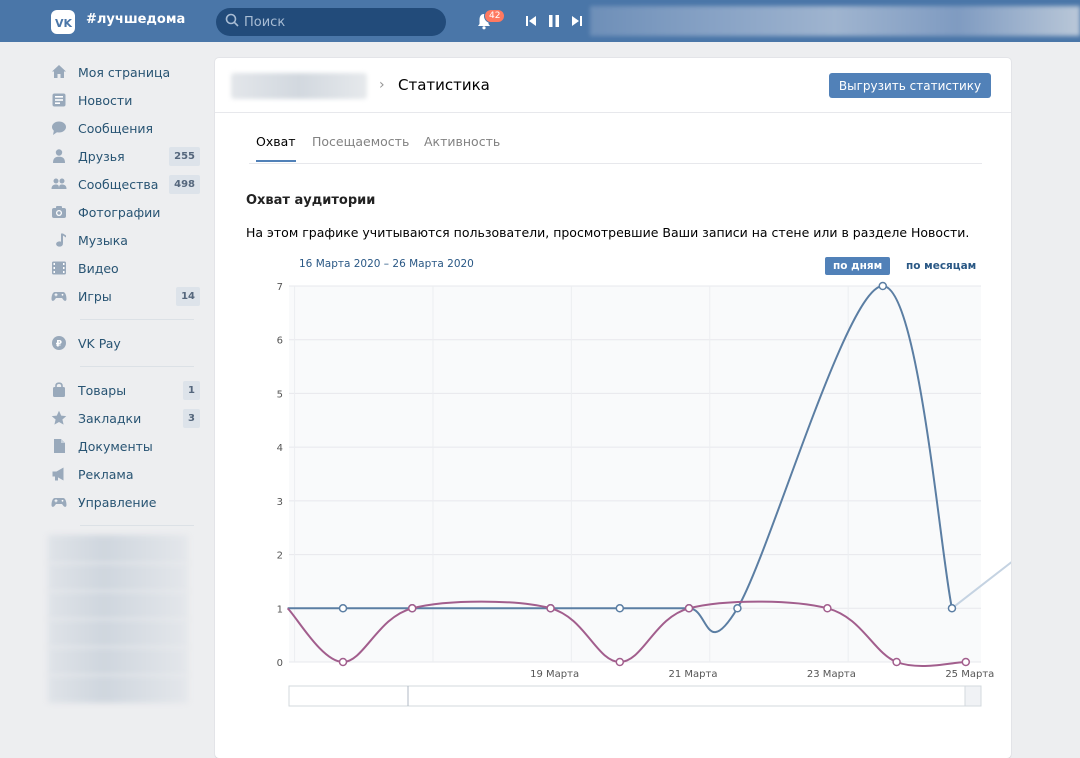 The height and width of the screenshot is (758, 1080). I want to click on y-tick-label: 1, so click(280, 609).